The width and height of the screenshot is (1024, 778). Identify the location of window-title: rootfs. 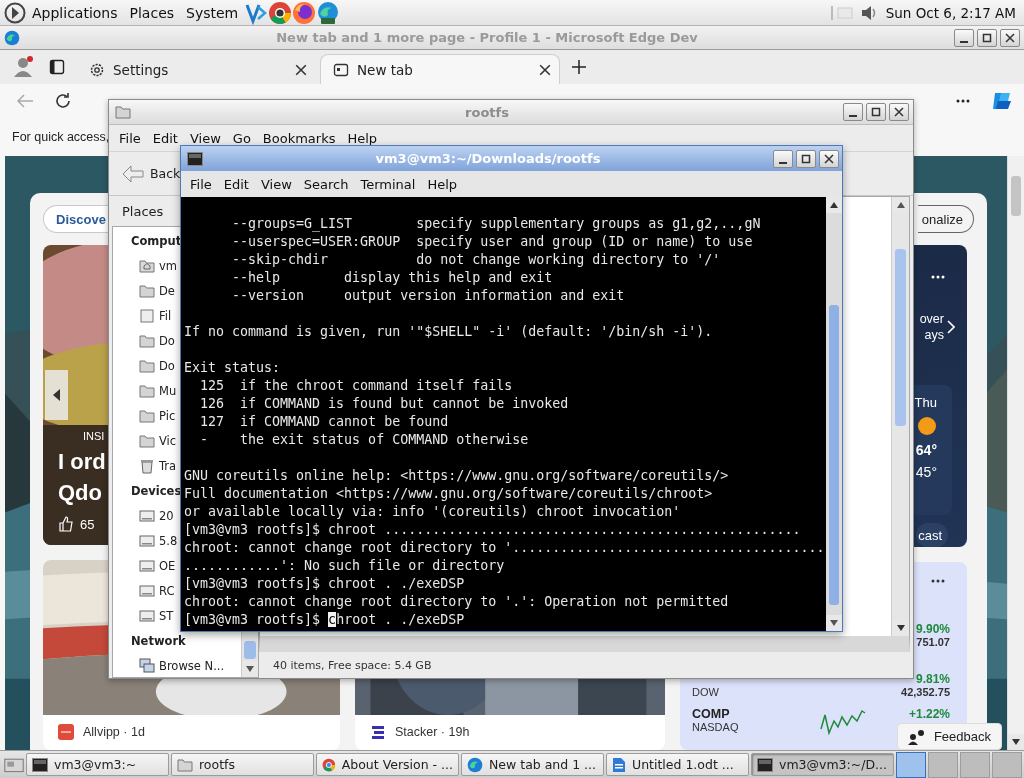
(487, 112).